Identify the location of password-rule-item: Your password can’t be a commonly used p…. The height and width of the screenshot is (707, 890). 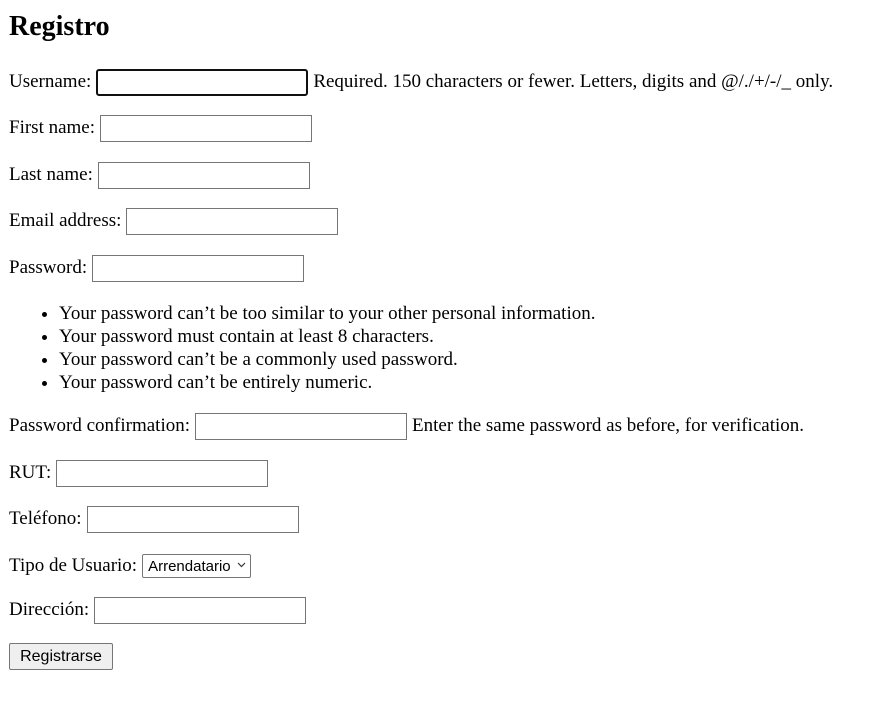
(327, 359).